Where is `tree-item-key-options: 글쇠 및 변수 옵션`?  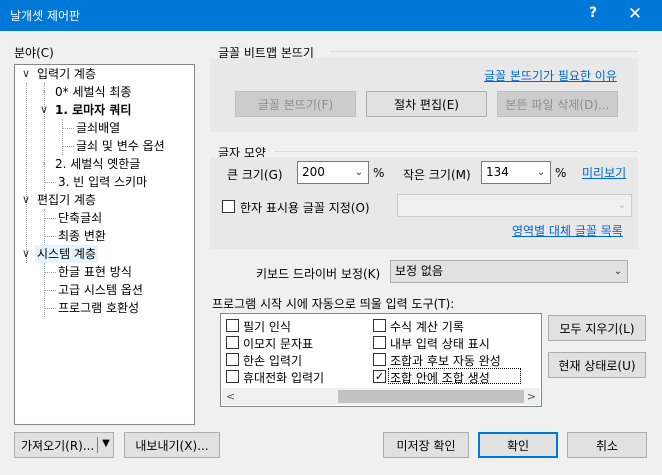 tree-item-key-options: 글쇠 및 변수 옵션 is located at coordinates (120, 146).